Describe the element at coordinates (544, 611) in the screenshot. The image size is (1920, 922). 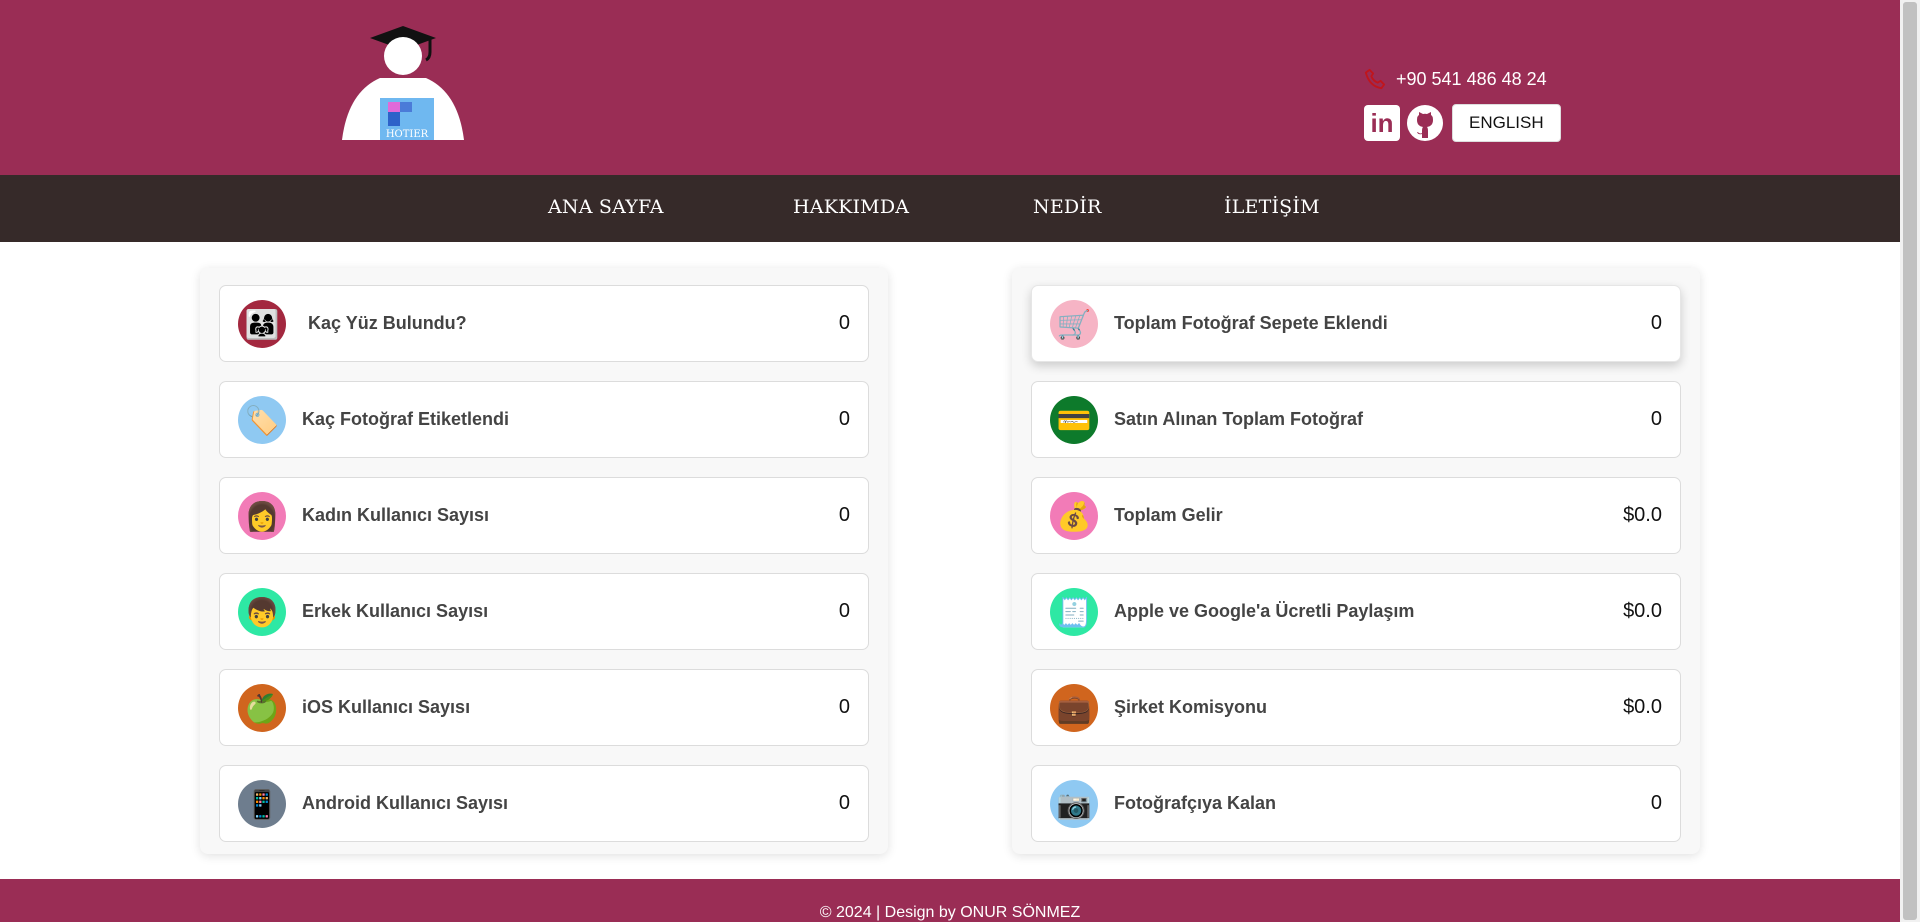
I see `stat-card-male-users: 👦 Erkek Kullanıcı Sayısı 0` at that location.